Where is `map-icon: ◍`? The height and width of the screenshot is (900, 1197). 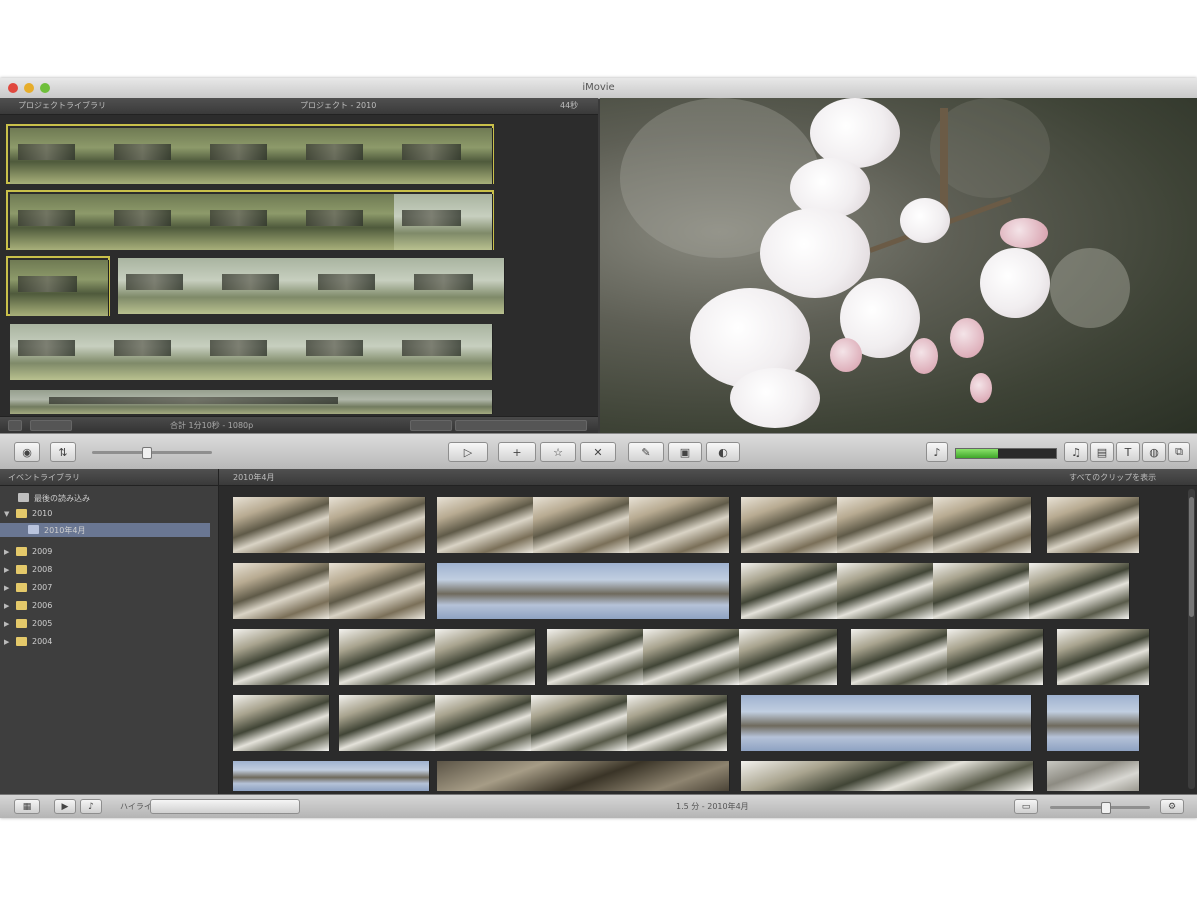 map-icon: ◍ is located at coordinates (1154, 452).